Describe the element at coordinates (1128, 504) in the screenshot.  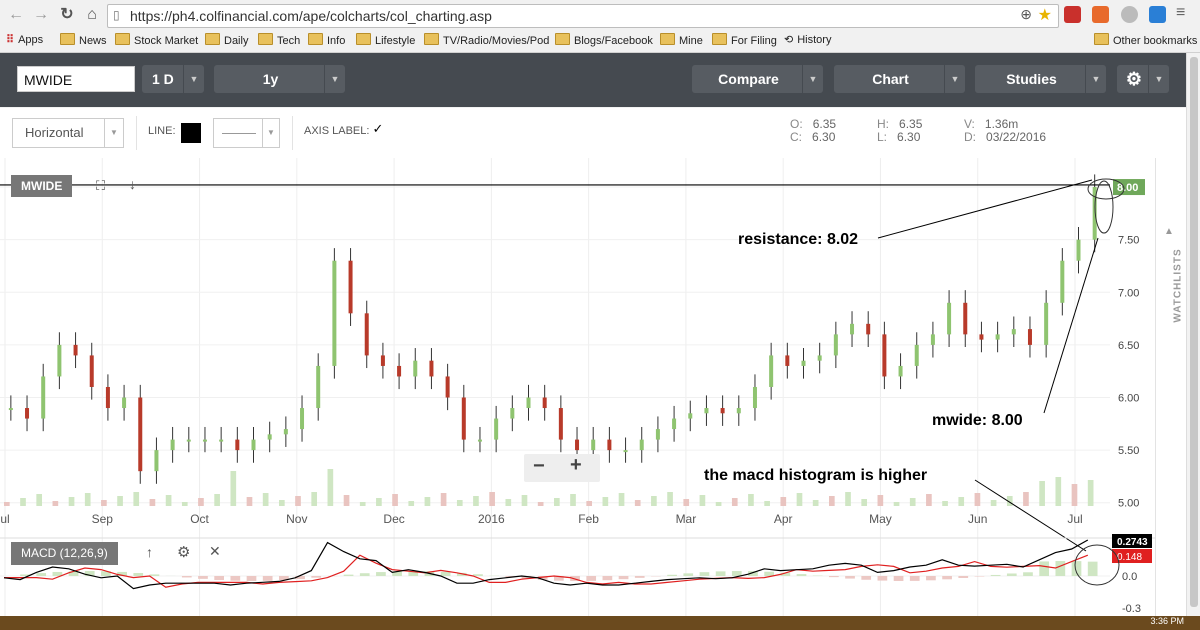
I see `y-tick-label: 5.00` at that location.